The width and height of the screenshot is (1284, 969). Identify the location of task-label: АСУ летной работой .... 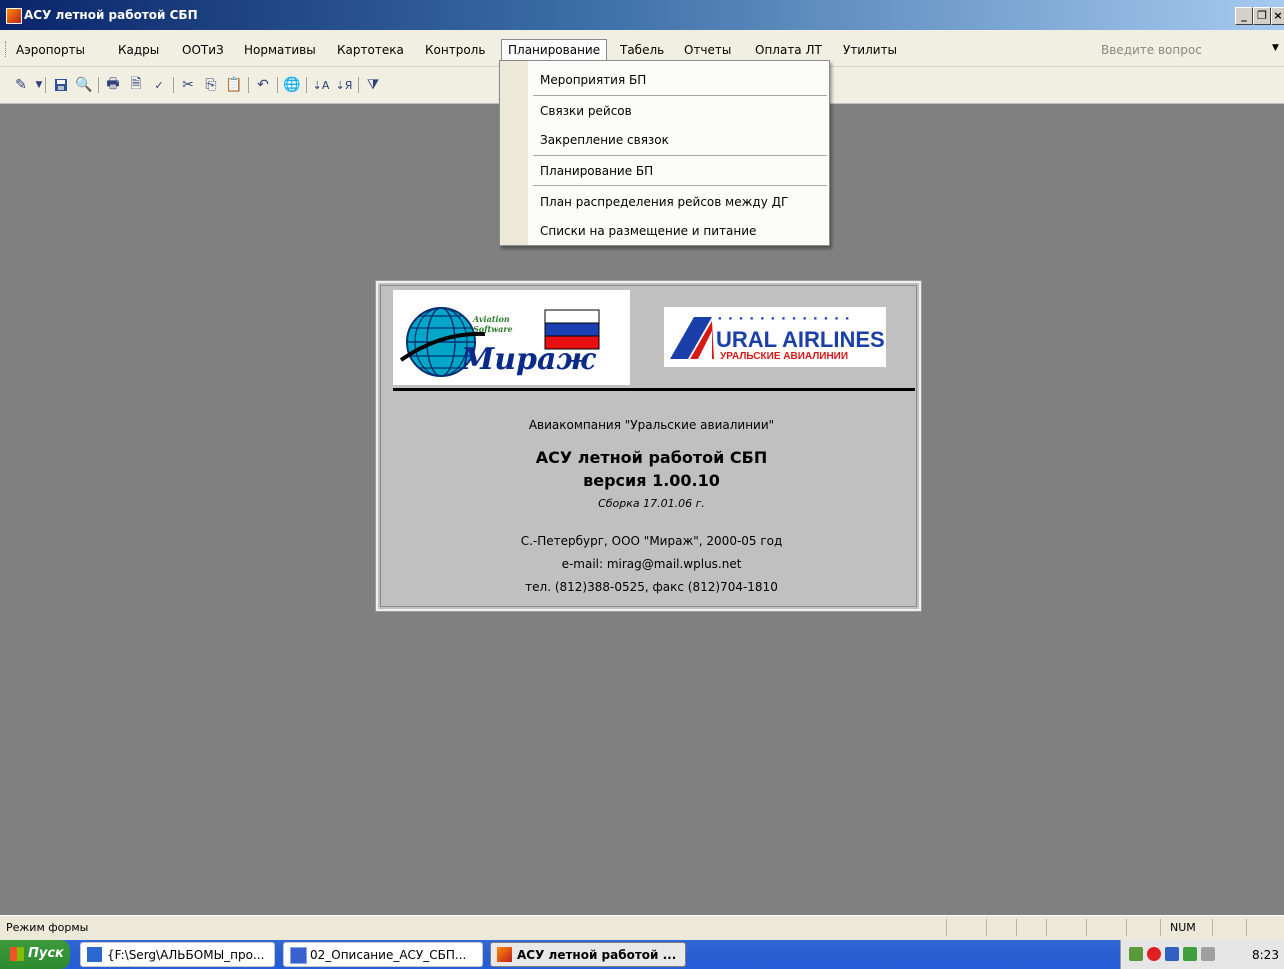
(597, 955).